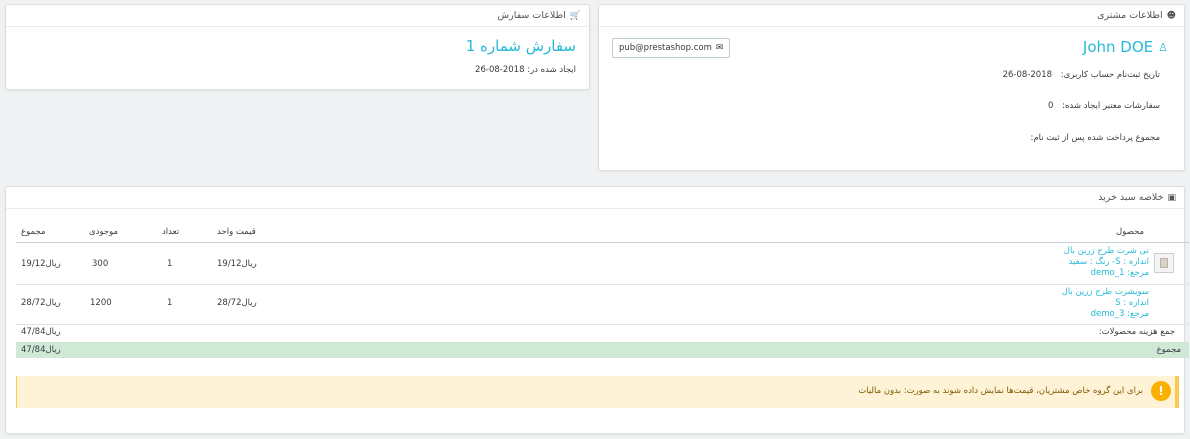 The height and width of the screenshot is (439, 1190). What do you see at coordinates (1119, 273) in the screenshot?
I see `product-reference: مرجع: demo_1` at bounding box center [1119, 273].